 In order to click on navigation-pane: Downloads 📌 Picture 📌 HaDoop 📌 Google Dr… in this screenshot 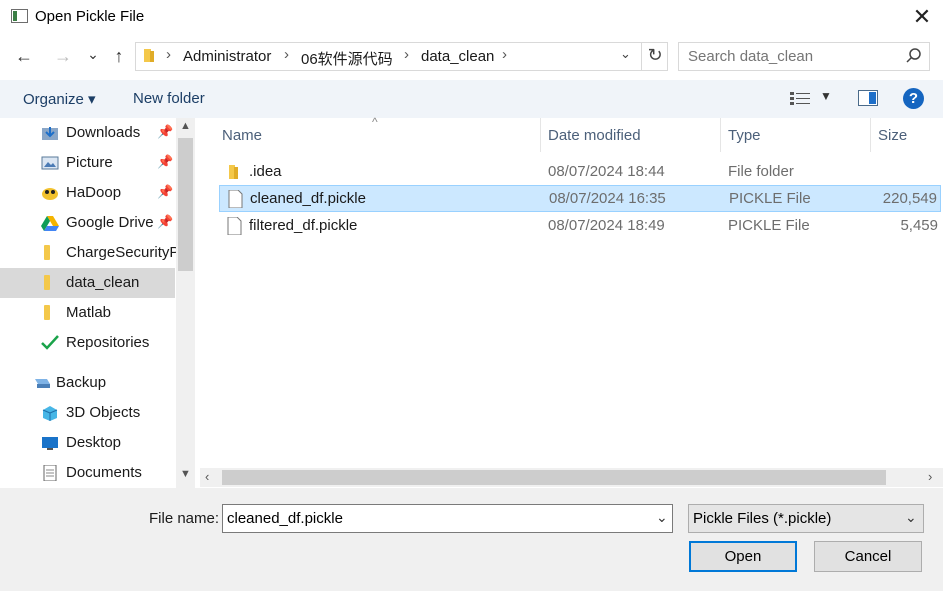, I will do `click(98, 303)`.